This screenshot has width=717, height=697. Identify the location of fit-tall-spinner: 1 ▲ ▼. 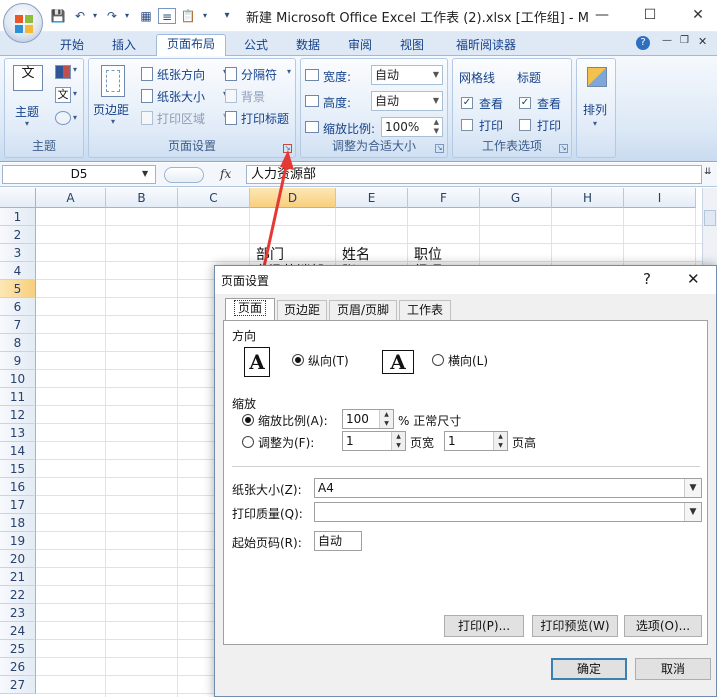
(476, 441).